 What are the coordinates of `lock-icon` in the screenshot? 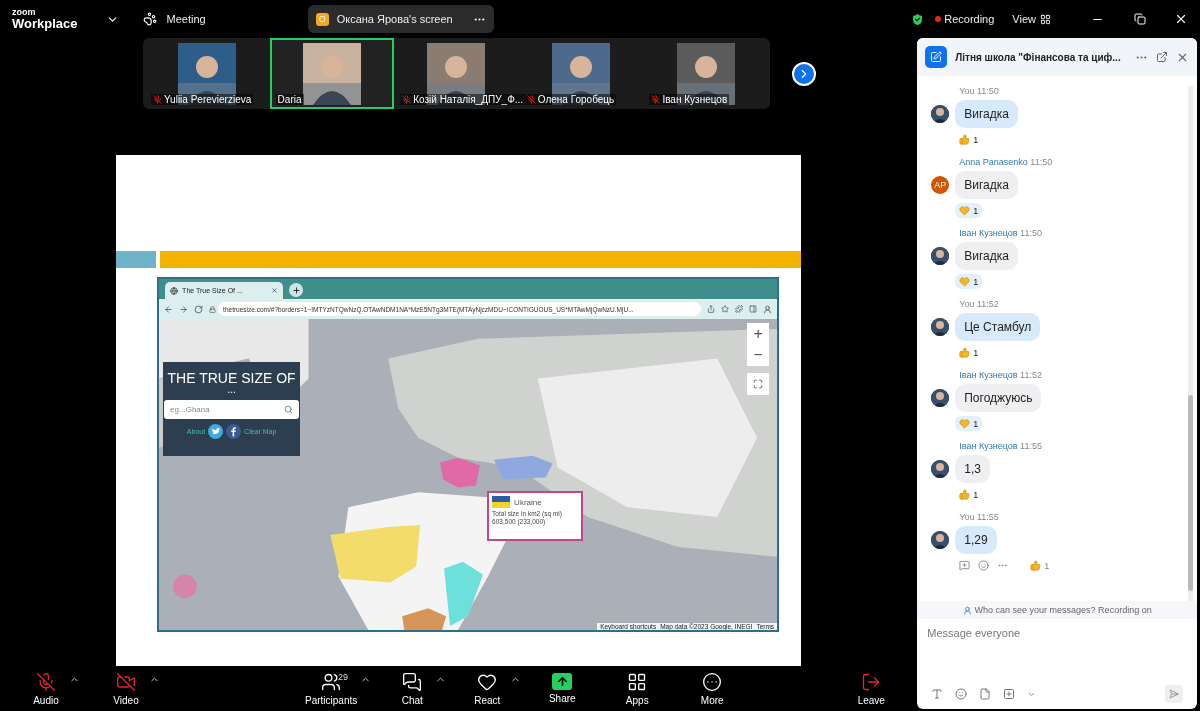 It's located at (213, 309).